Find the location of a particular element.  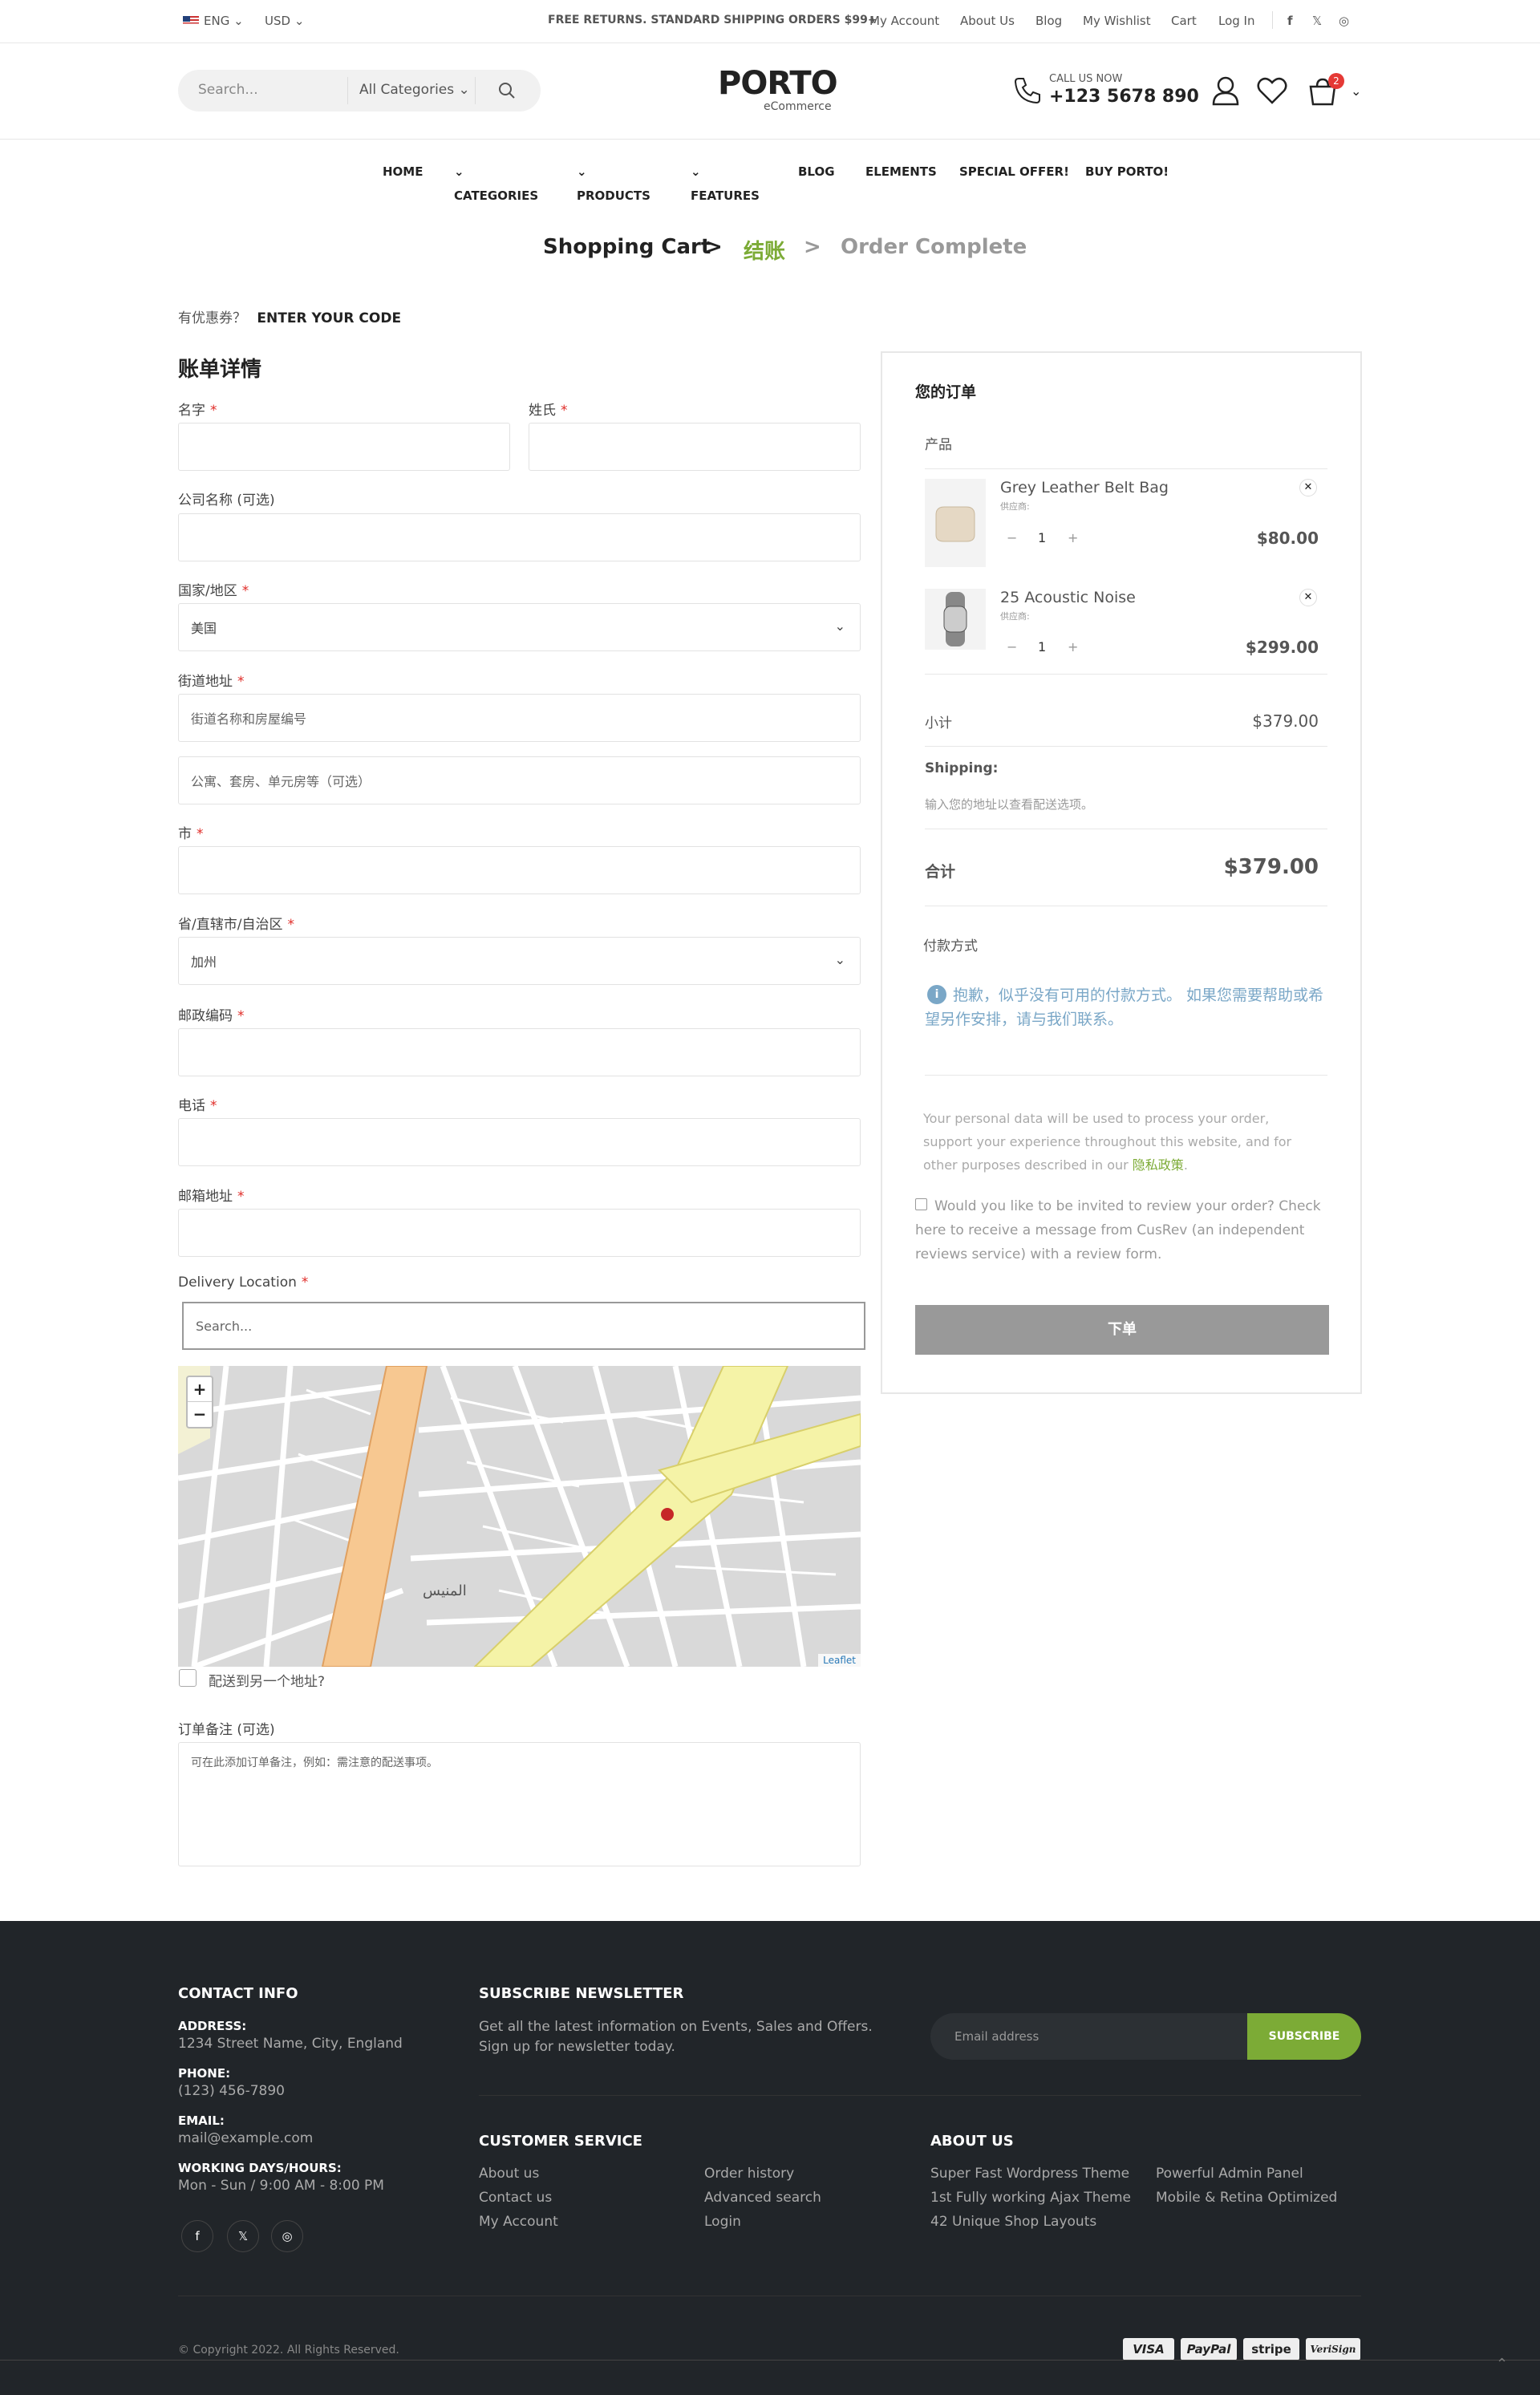

currency-selector: USD ⌄ is located at coordinates (284, 21).